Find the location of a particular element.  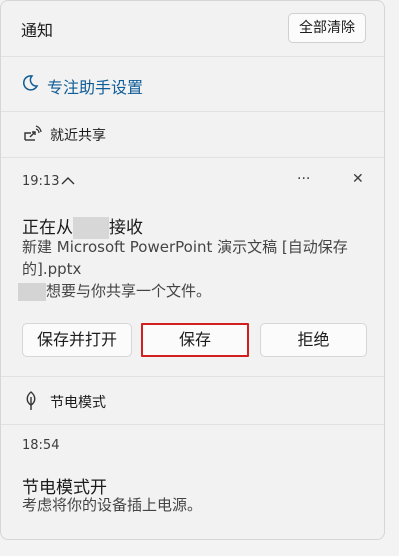

body-line-2: 的].pptx is located at coordinates (52, 269).